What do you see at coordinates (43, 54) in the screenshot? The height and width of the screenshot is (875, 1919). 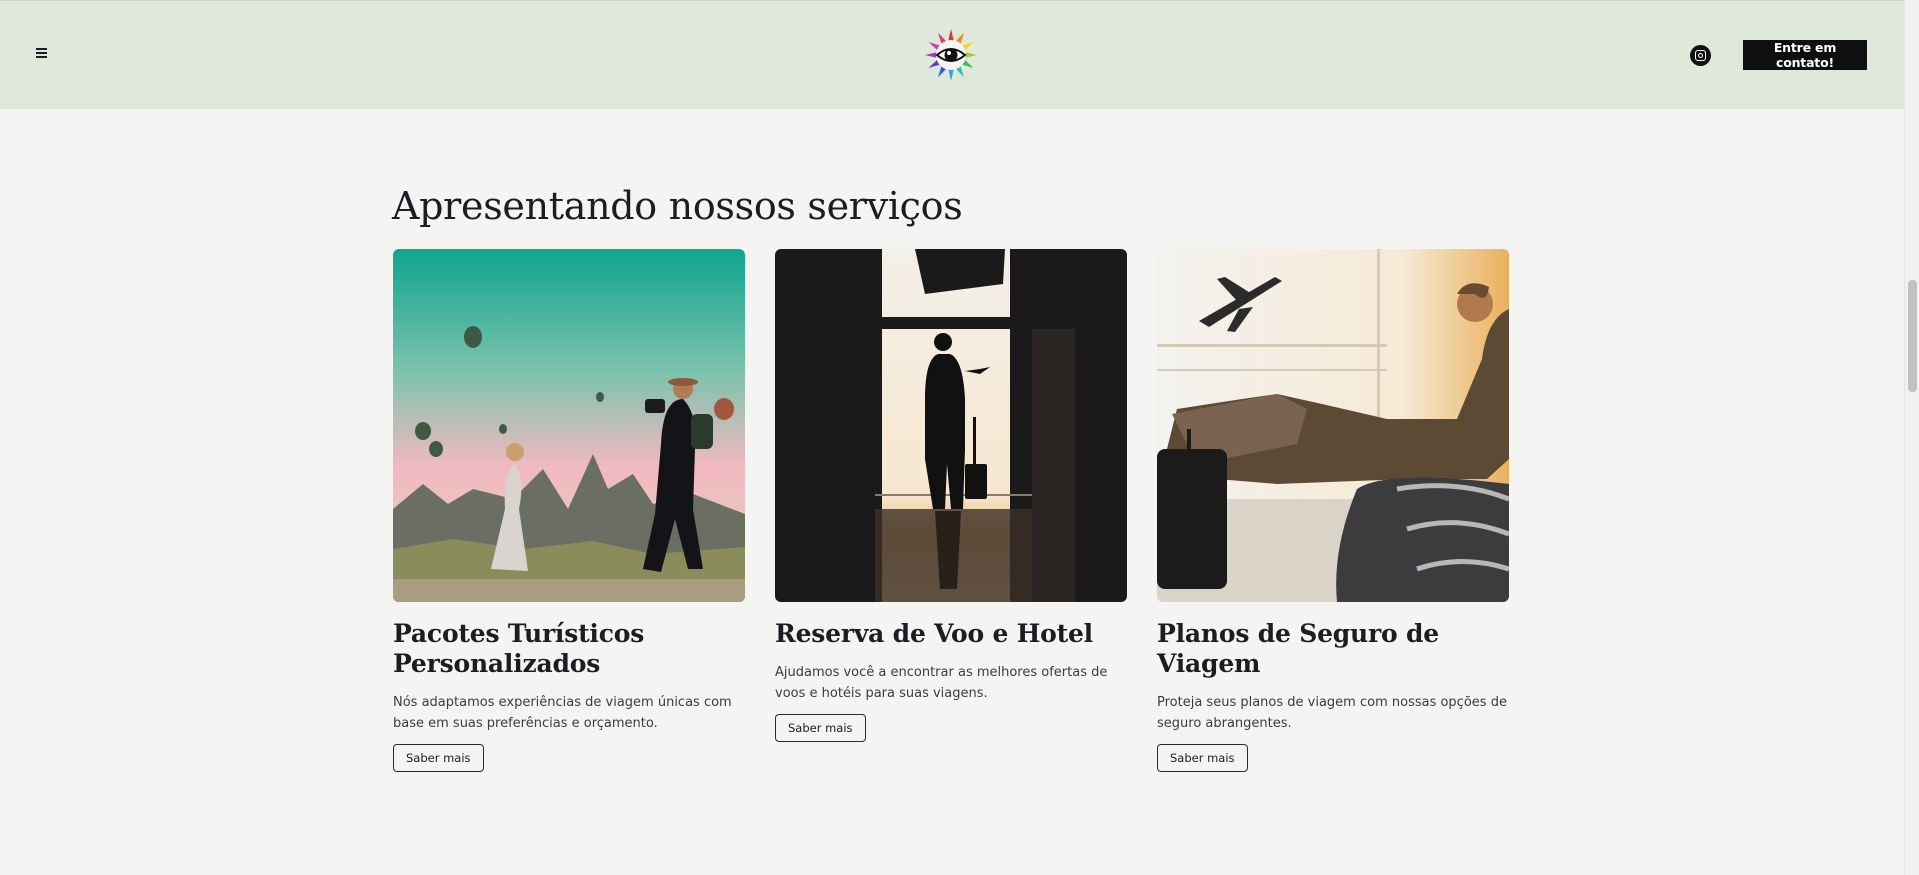 I see `hamburger-menu-icon` at bounding box center [43, 54].